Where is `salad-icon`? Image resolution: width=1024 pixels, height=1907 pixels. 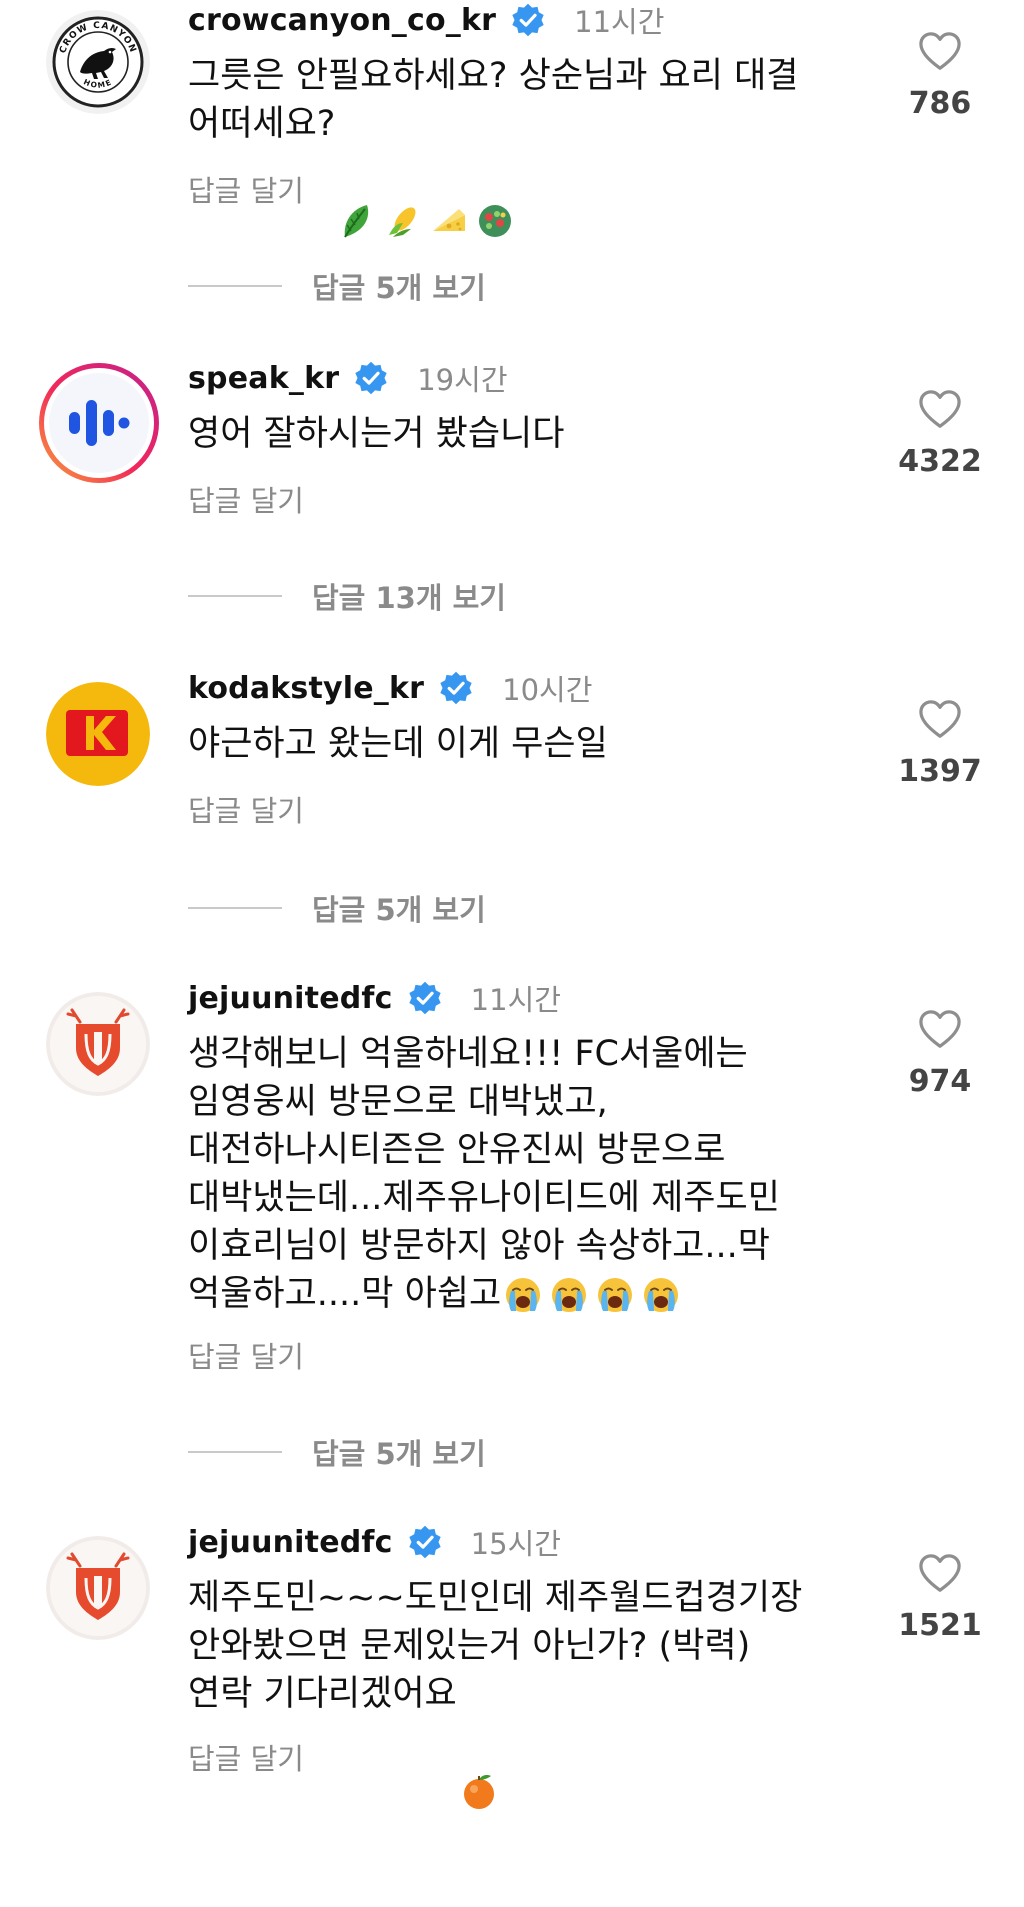 salad-icon is located at coordinates (495, 171).